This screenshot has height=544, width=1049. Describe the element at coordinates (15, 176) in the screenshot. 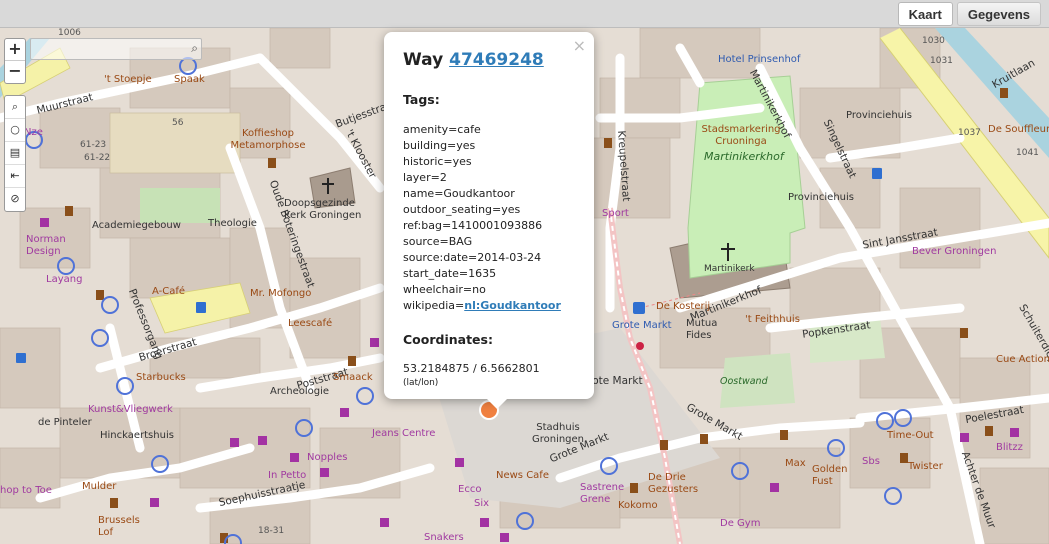

I see `measure-icon: ⇤` at that location.